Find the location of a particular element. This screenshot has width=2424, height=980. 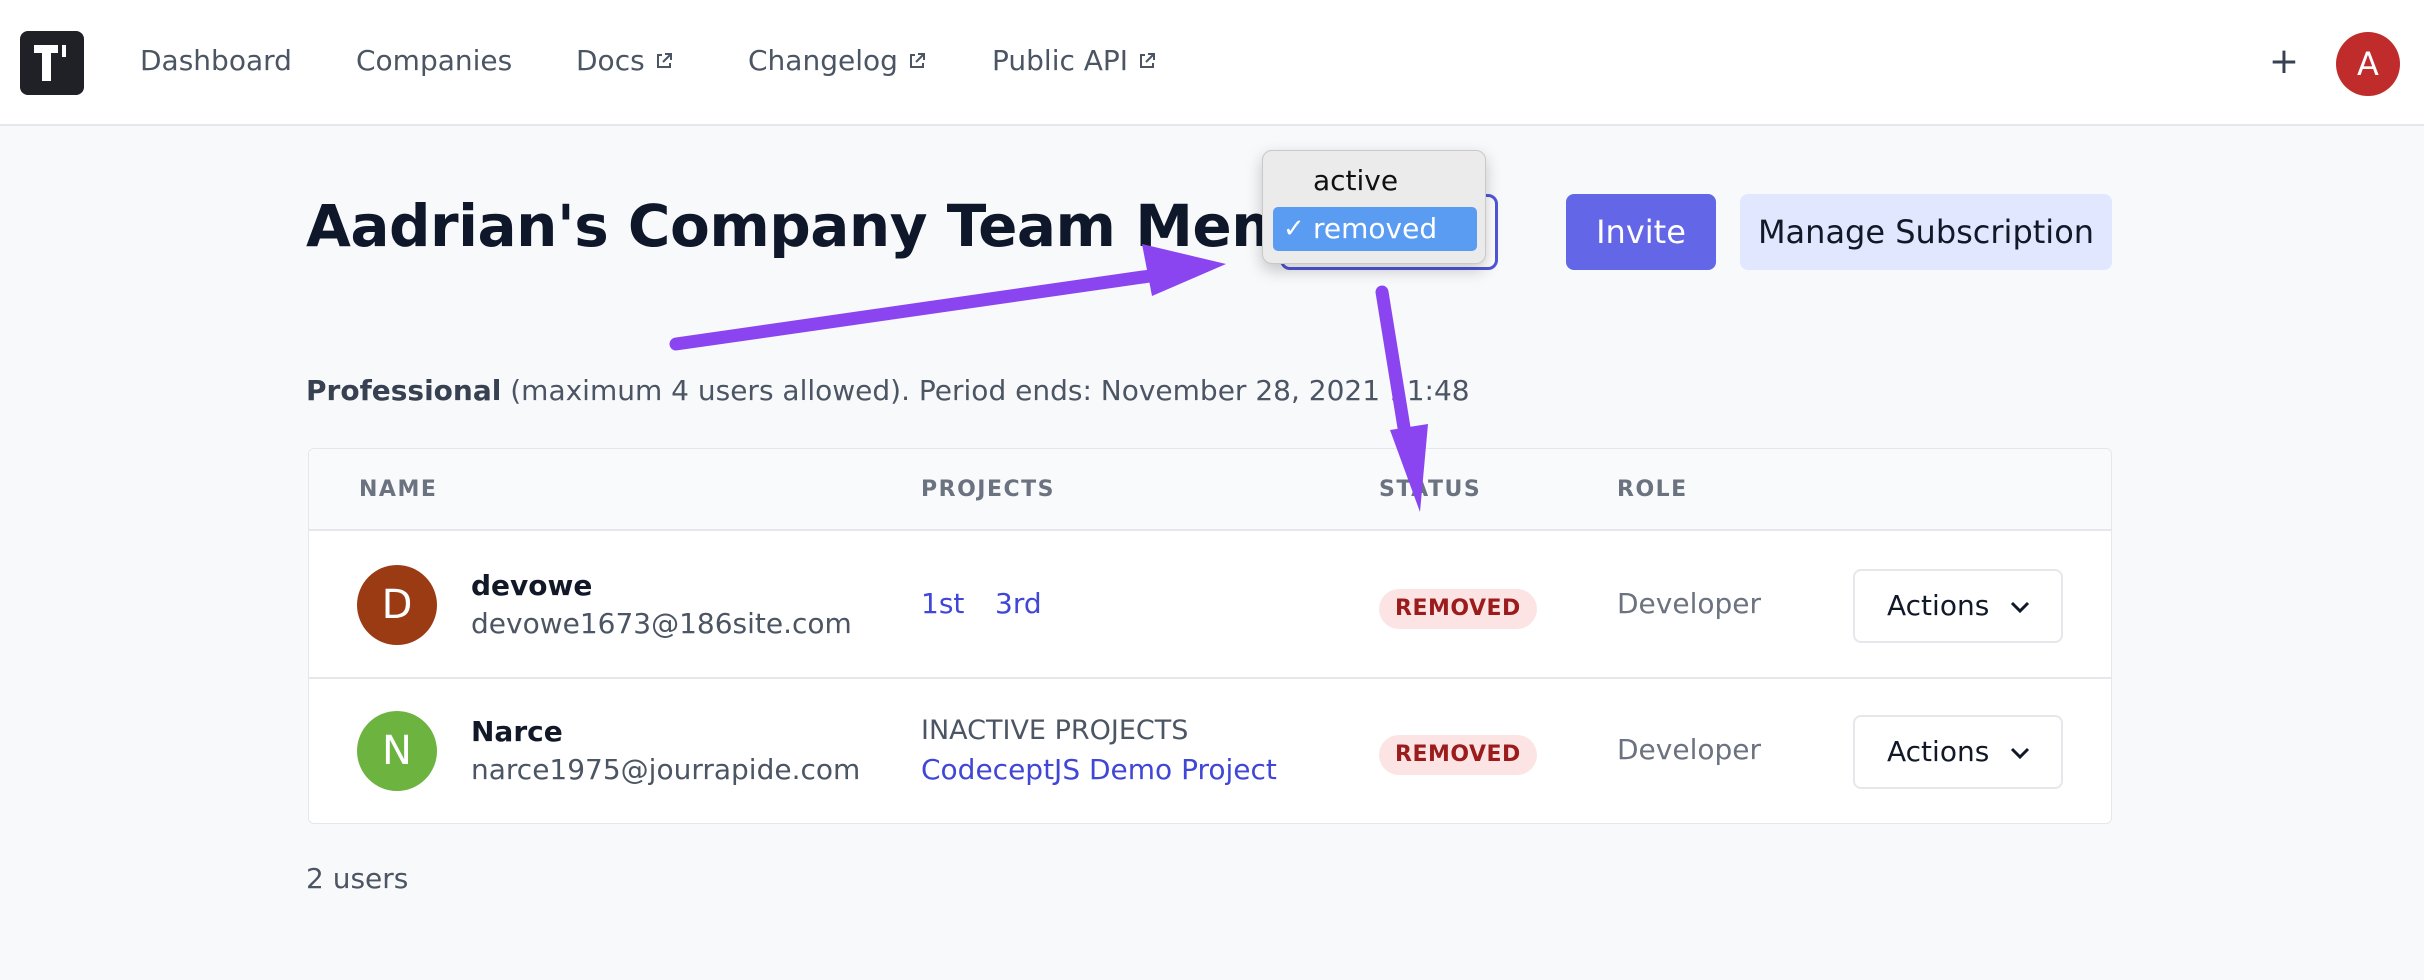

nav-companies: Companies is located at coordinates (434, 60).